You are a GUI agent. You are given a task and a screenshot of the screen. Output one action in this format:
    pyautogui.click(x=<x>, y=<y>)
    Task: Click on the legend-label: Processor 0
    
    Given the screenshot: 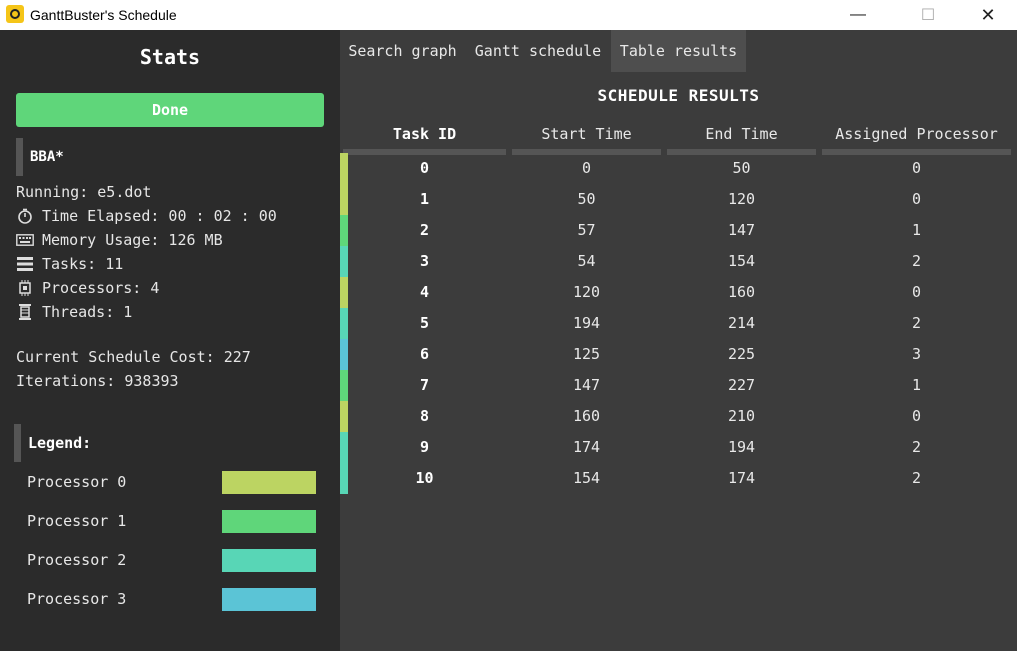 What is the action you would take?
    pyautogui.click(x=77, y=482)
    